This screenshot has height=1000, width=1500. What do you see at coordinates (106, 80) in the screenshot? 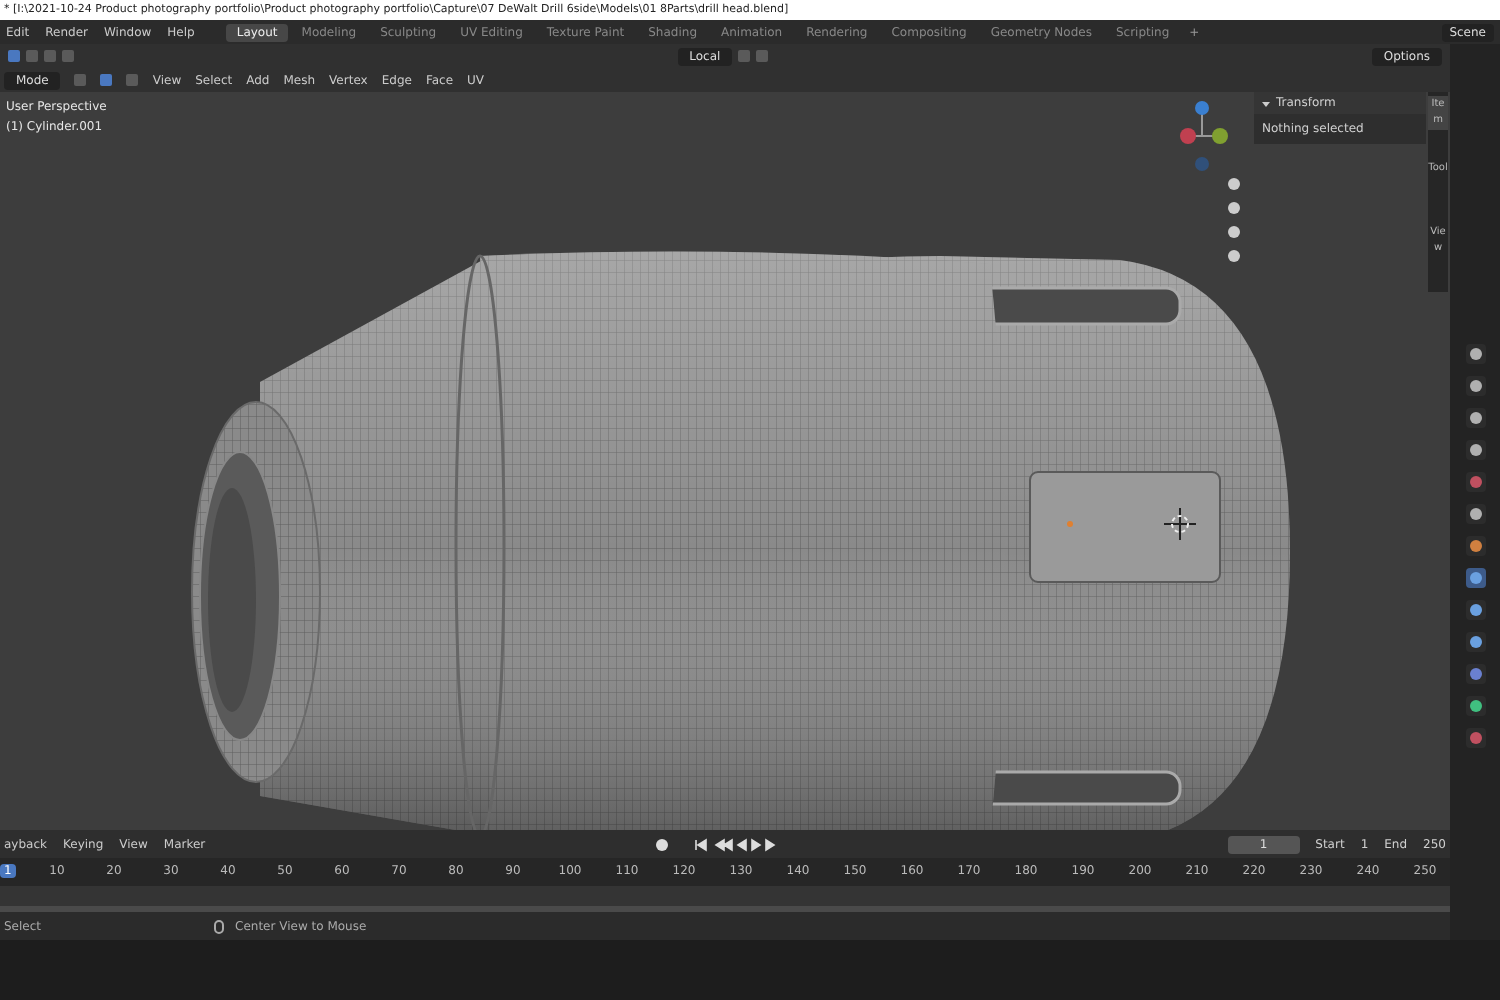
I see `square-icon` at bounding box center [106, 80].